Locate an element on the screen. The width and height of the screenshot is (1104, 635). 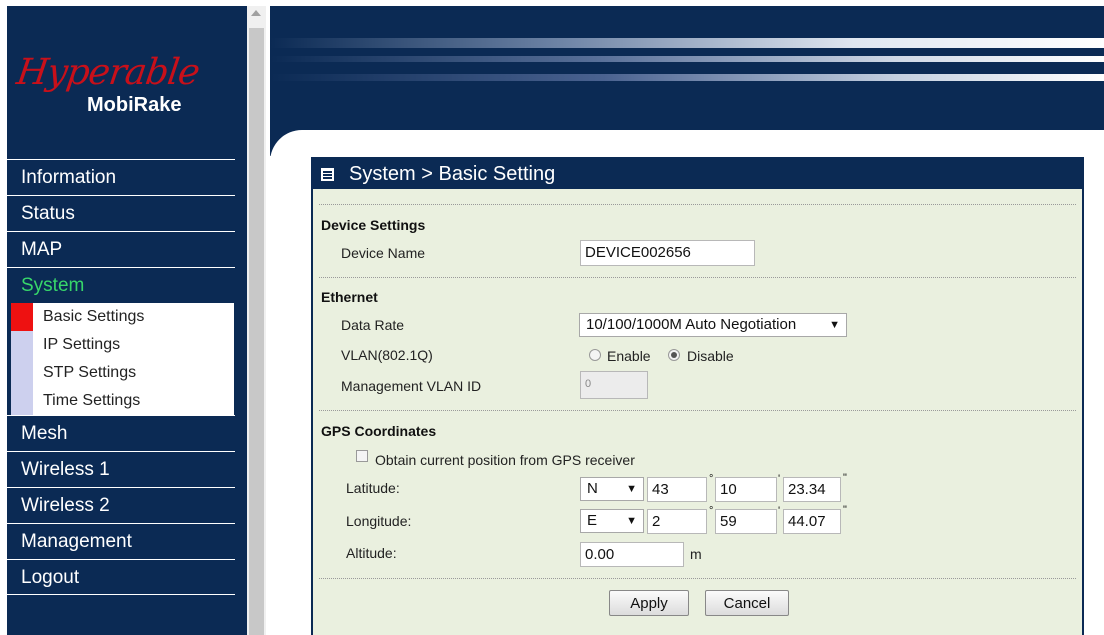
latitude-label: Latitude: is located at coordinates (373, 488).